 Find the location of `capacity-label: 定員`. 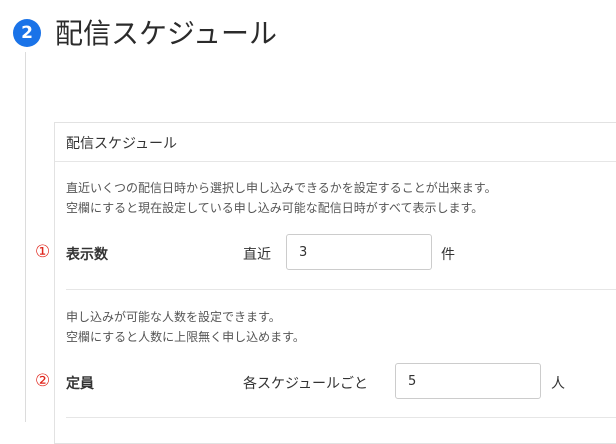

capacity-label: 定員 is located at coordinates (80, 384).